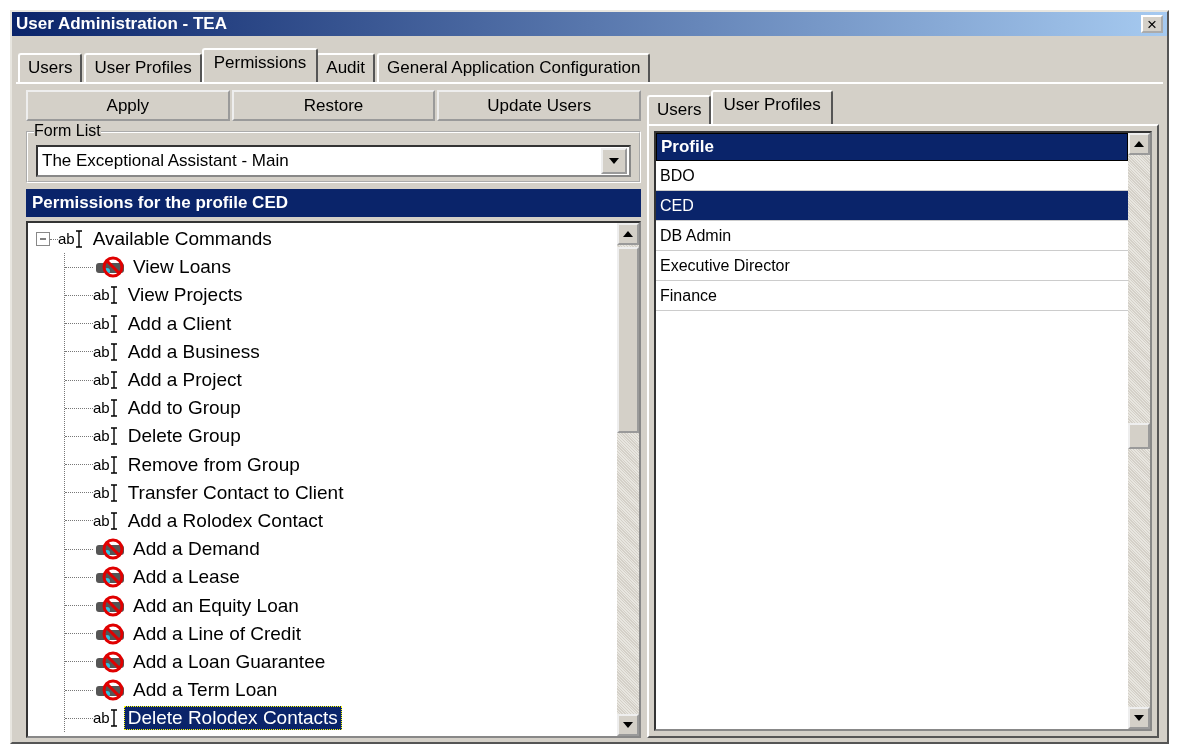 Image resolution: width=1177 pixels, height=748 pixels. What do you see at coordinates (333, 203) in the screenshot?
I see `permissions-header: Permissions for the profile CED` at bounding box center [333, 203].